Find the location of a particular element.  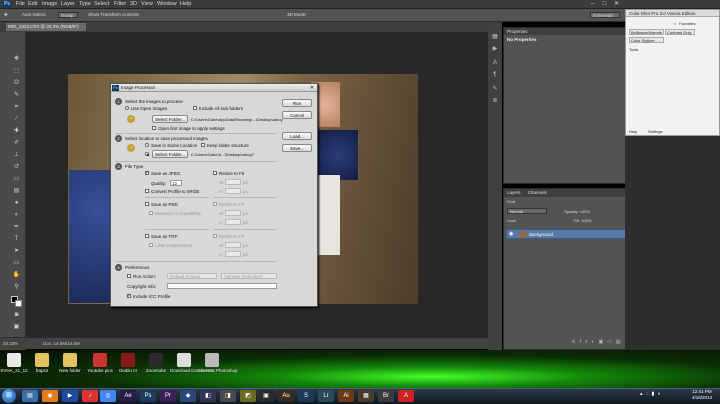

jpeg-height-input is located at coordinates (233, 191).